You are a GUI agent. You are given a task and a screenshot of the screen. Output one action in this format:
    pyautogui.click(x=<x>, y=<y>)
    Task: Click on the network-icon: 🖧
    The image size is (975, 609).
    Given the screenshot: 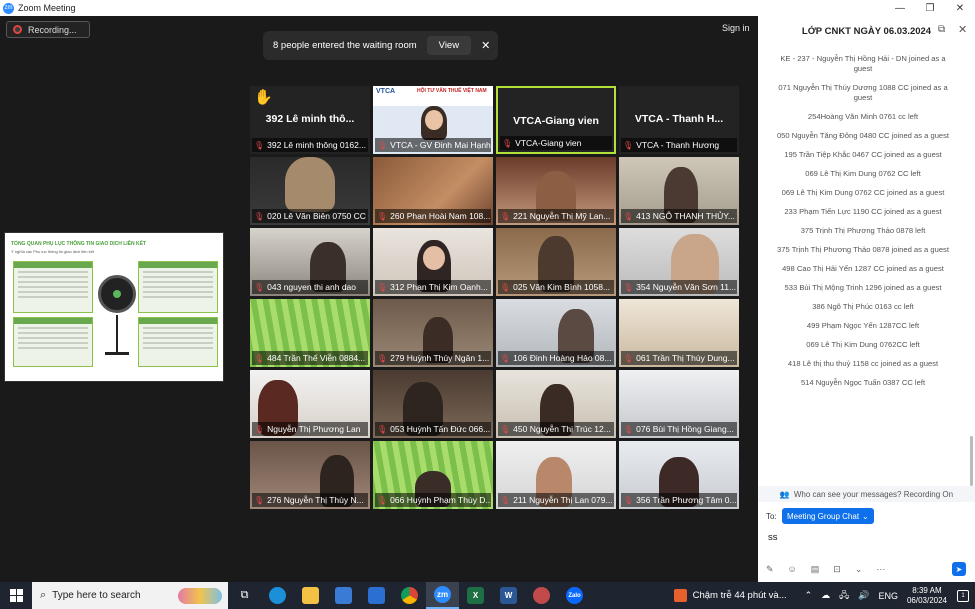 What is the action you would take?
    pyautogui.click(x=844, y=596)
    